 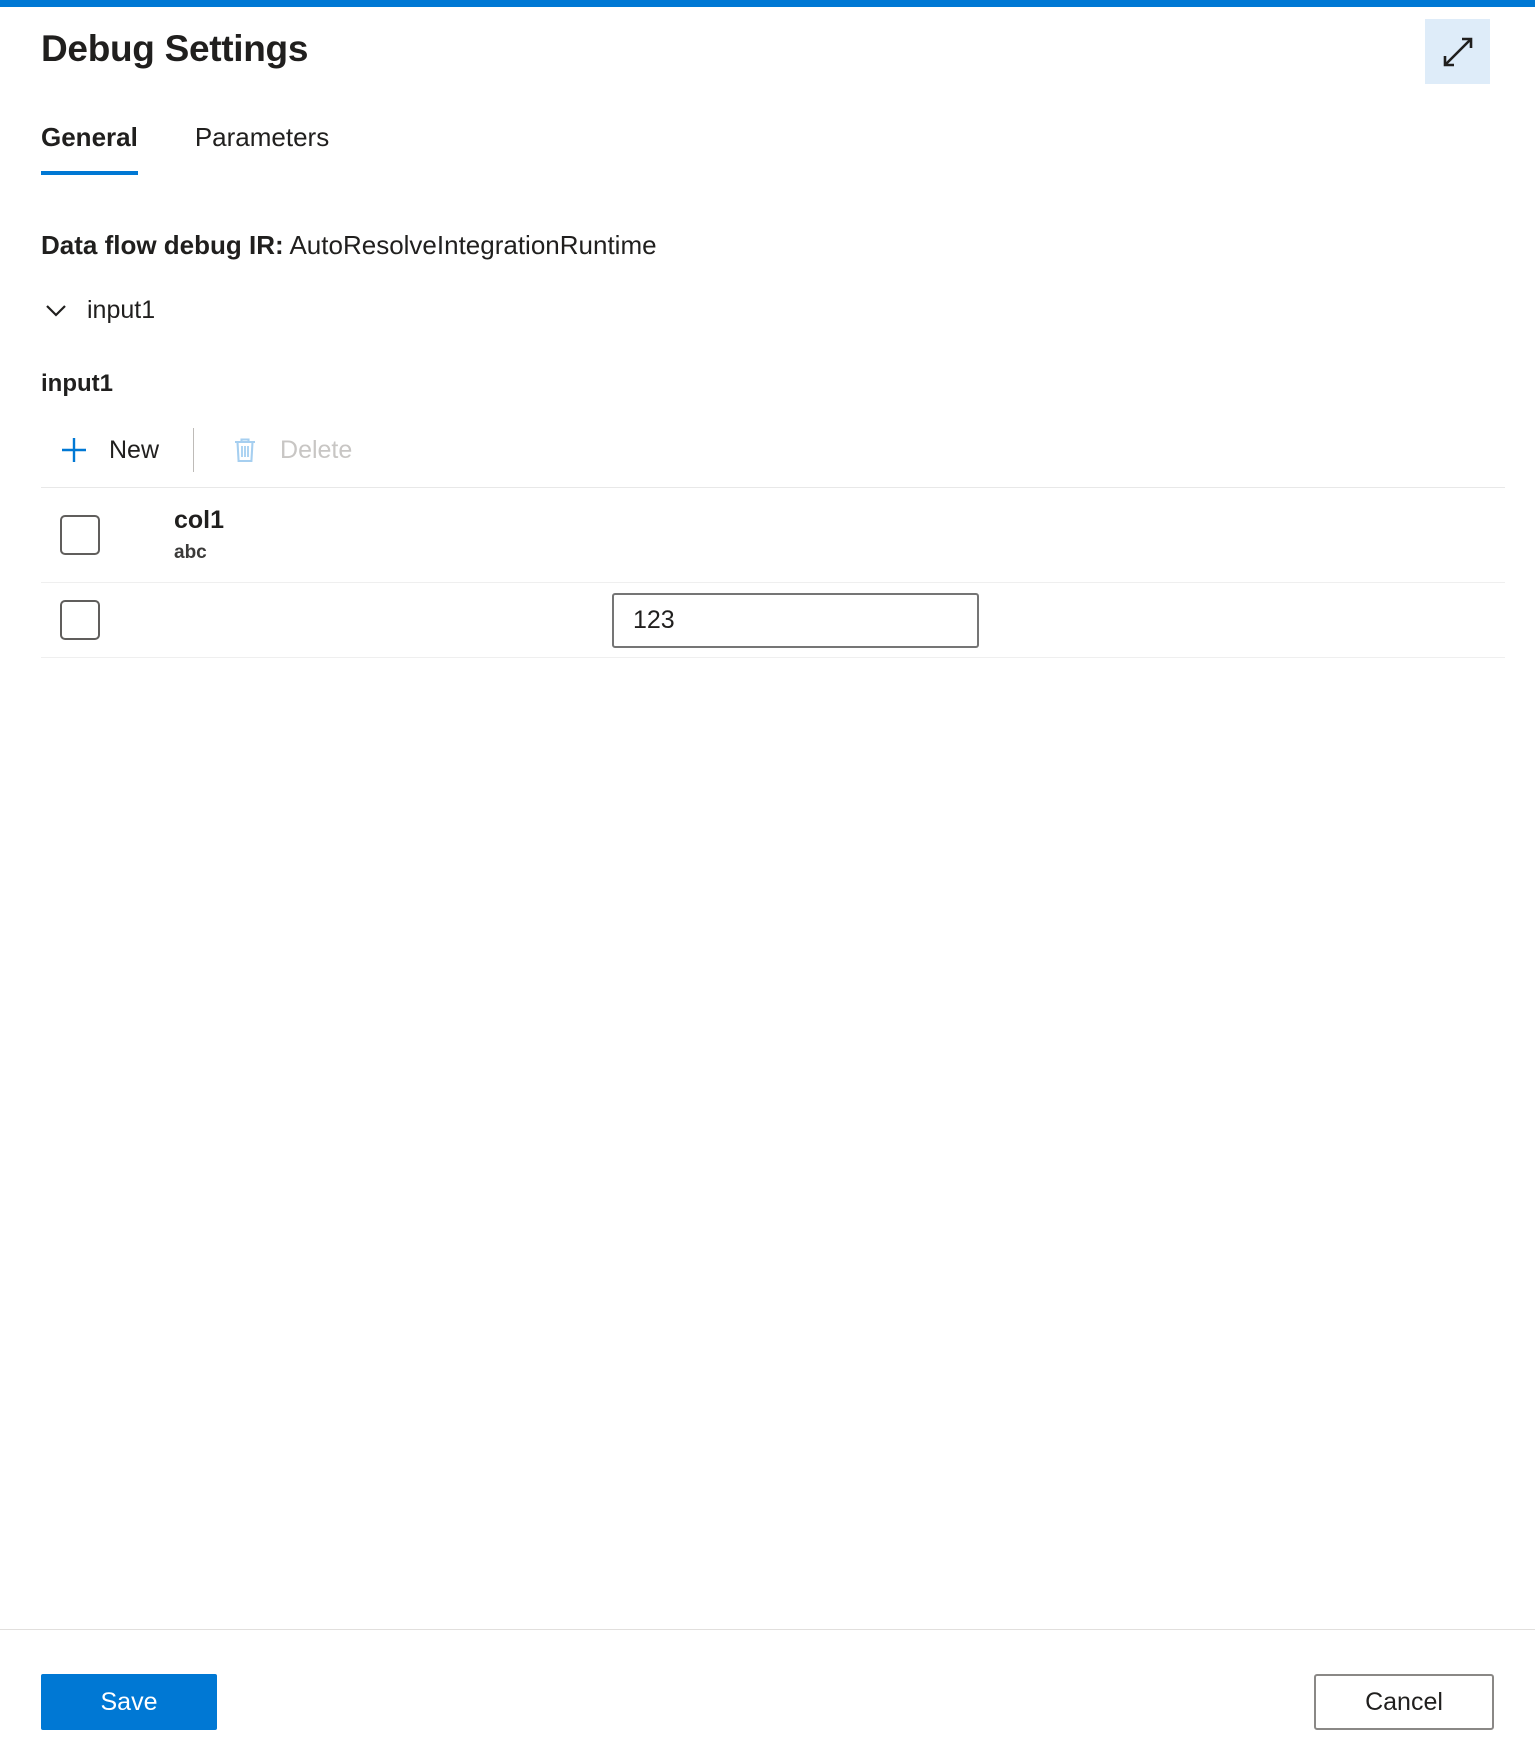 I want to click on grid-header-select-cell, so click(x=88, y=535).